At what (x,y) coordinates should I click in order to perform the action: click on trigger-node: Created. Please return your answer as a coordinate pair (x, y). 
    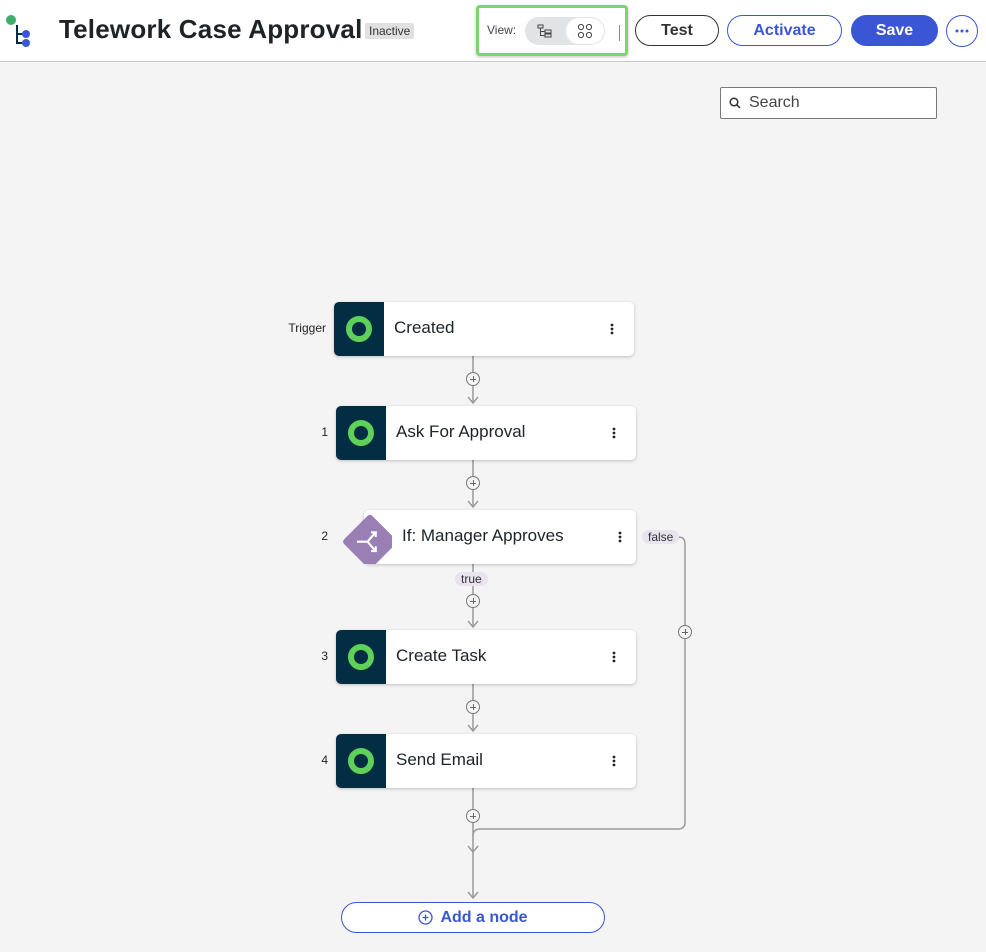
    Looking at the image, I should click on (484, 329).